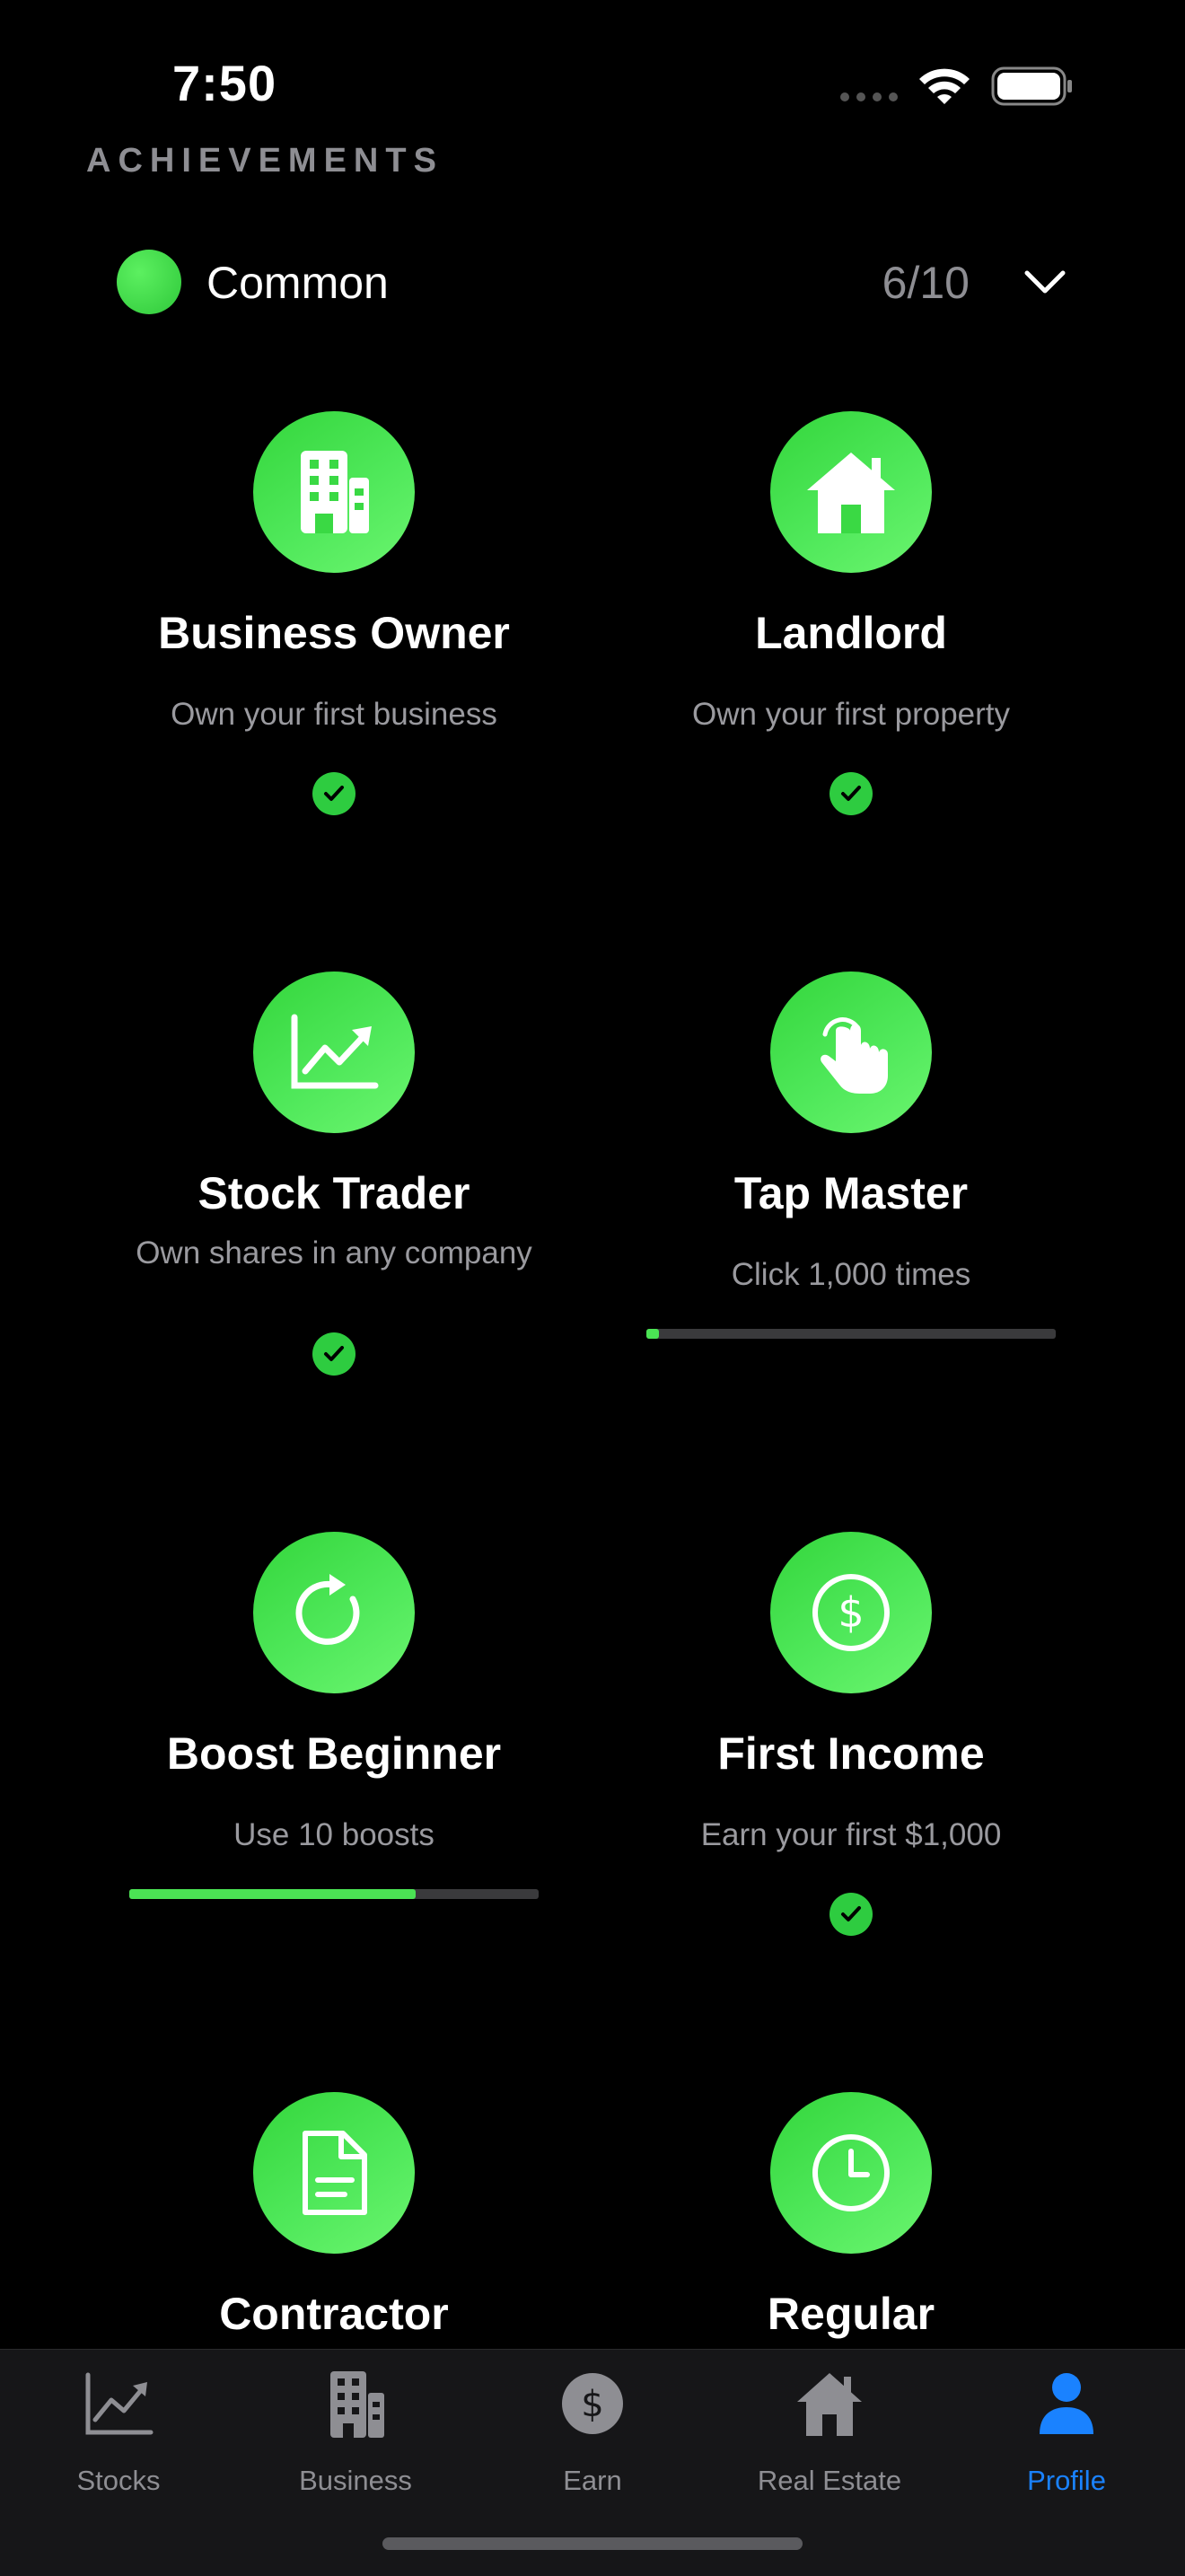  I want to click on achievement-description: Own your first property, so click(851, 714).